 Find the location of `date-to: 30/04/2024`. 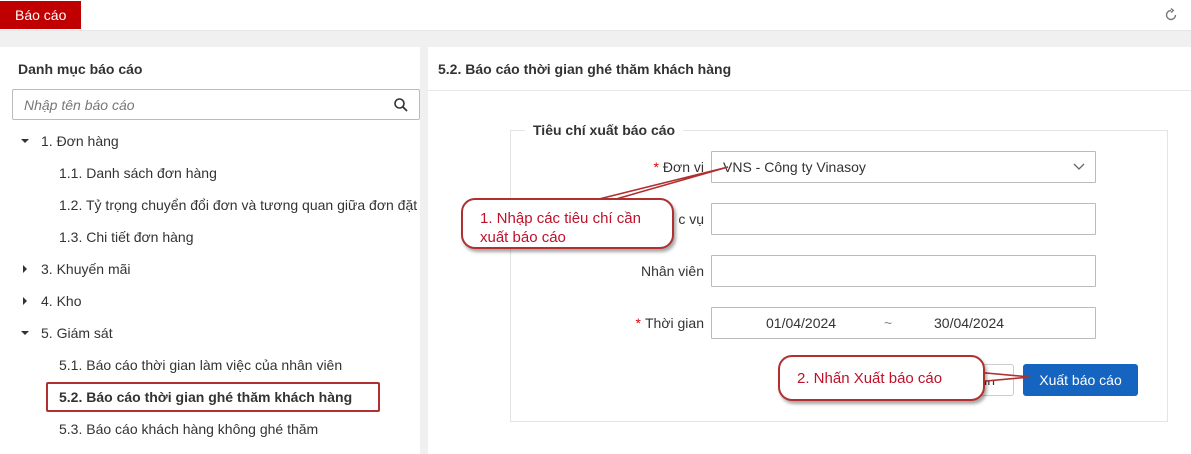

date-to: 30/04/2024 is located at coordinates (969, 323).